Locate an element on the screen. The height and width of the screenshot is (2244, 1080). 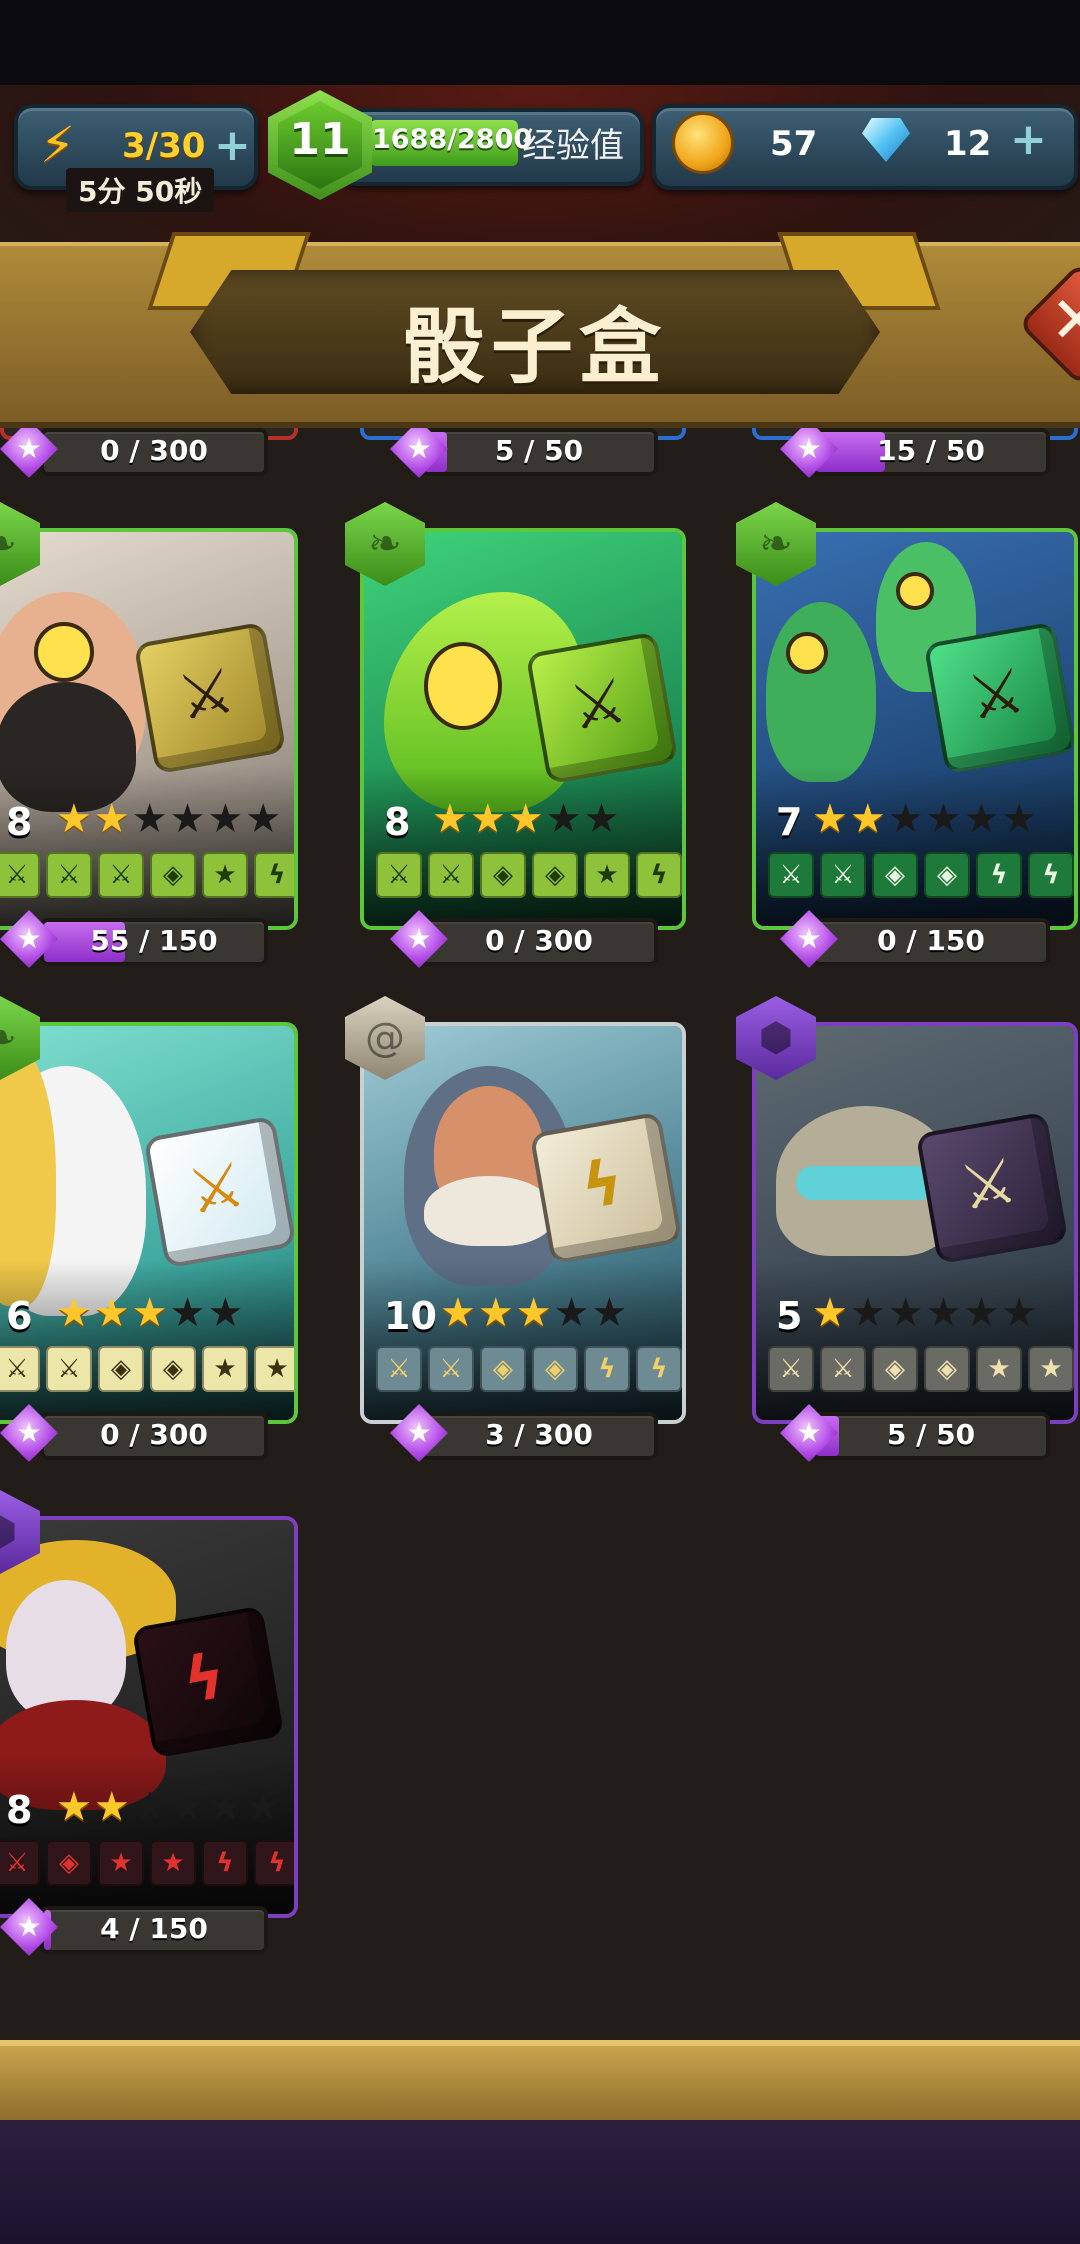
add-energy-button: + is located at coordinates (232, 146).